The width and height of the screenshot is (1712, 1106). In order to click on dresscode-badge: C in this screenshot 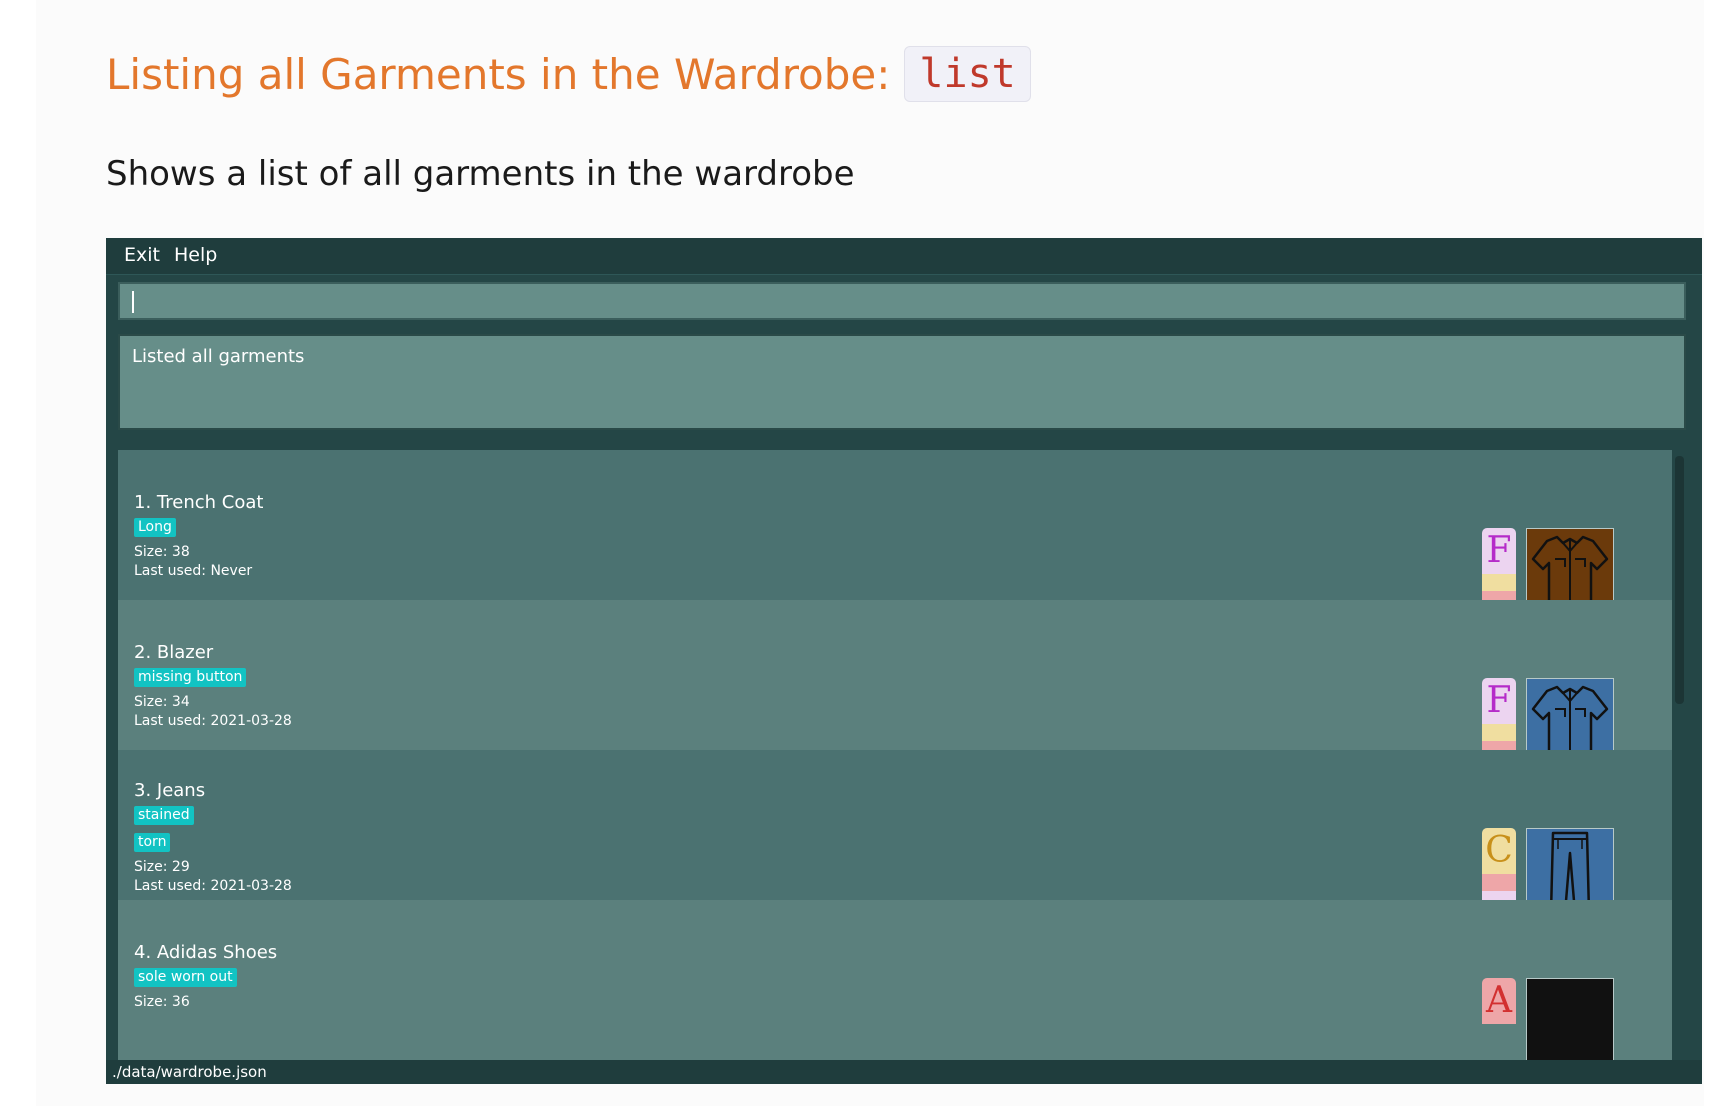, I will do `click(1499, 868)`.